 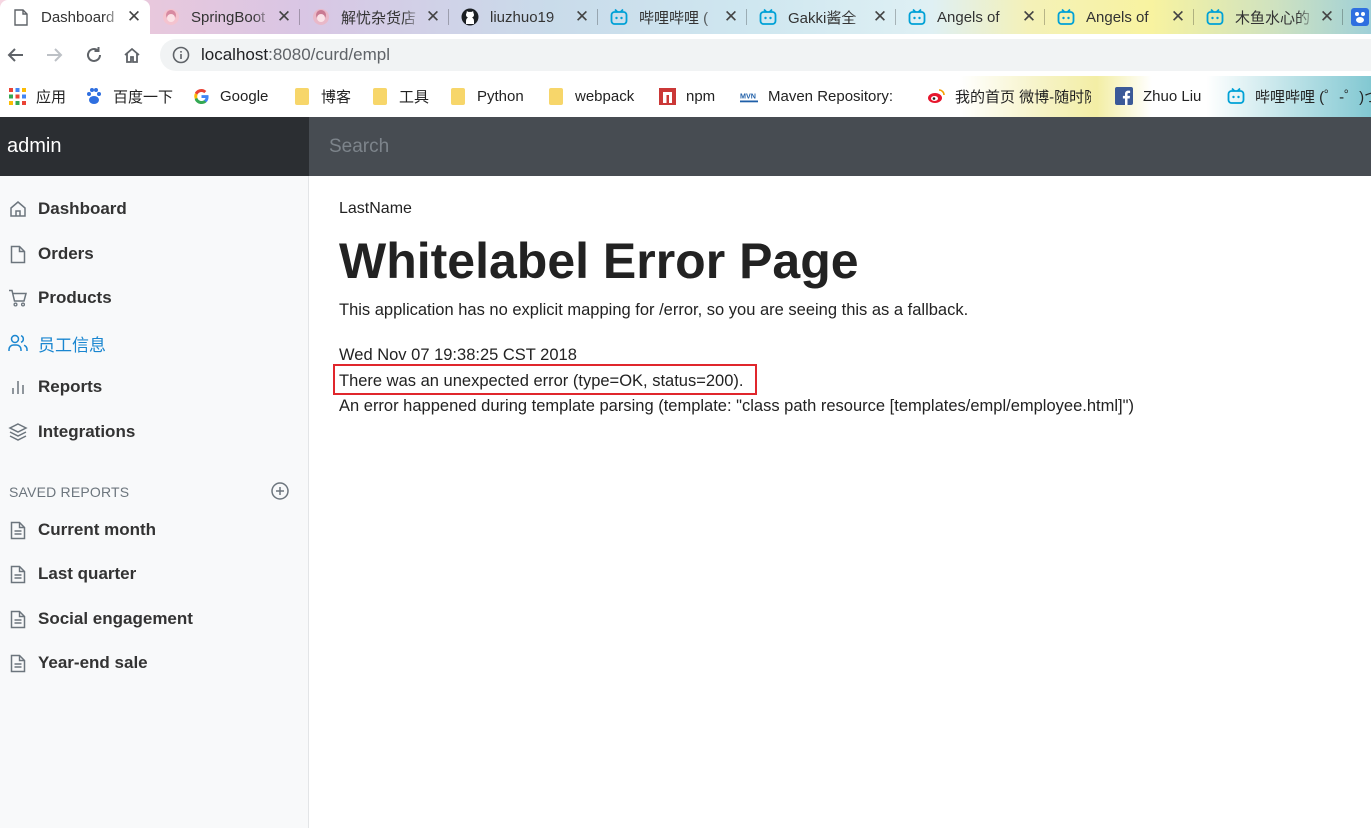 I want to click on highlight-box, so click(x=545, y=379).